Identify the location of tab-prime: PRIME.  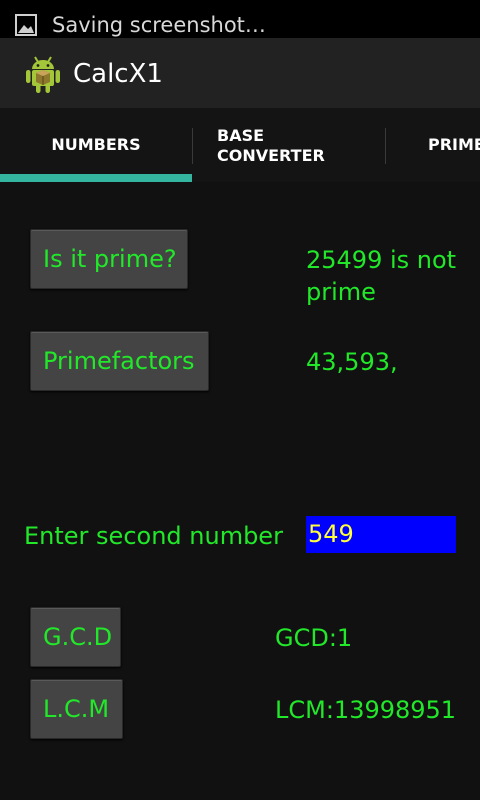
(454, 145).